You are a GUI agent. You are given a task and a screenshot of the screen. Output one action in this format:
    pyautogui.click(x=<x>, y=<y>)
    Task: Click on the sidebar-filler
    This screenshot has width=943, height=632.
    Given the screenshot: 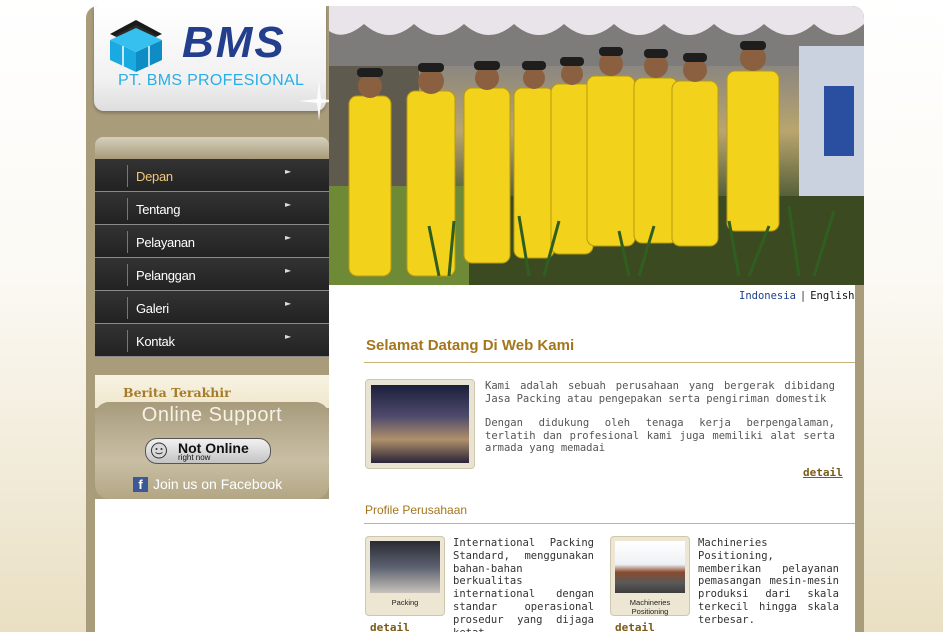 What is the action you would take?
    pyautogui.click(x=212, y=565)
    